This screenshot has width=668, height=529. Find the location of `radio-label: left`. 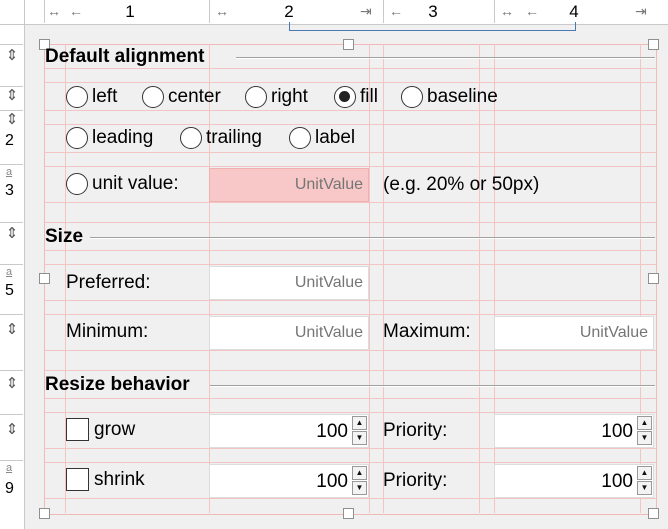

radio-label: left is located at coordinates (105, 96).